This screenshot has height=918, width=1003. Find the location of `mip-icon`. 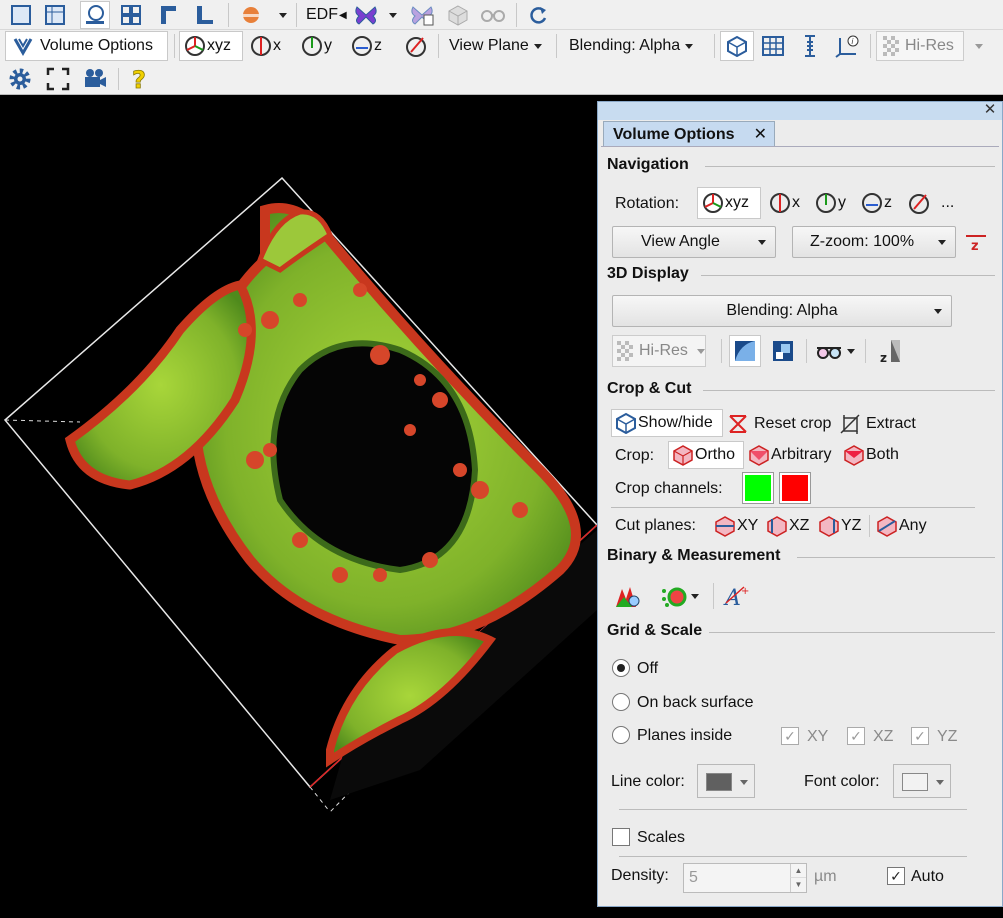

mip-icon is located at coordinates (783, 351).